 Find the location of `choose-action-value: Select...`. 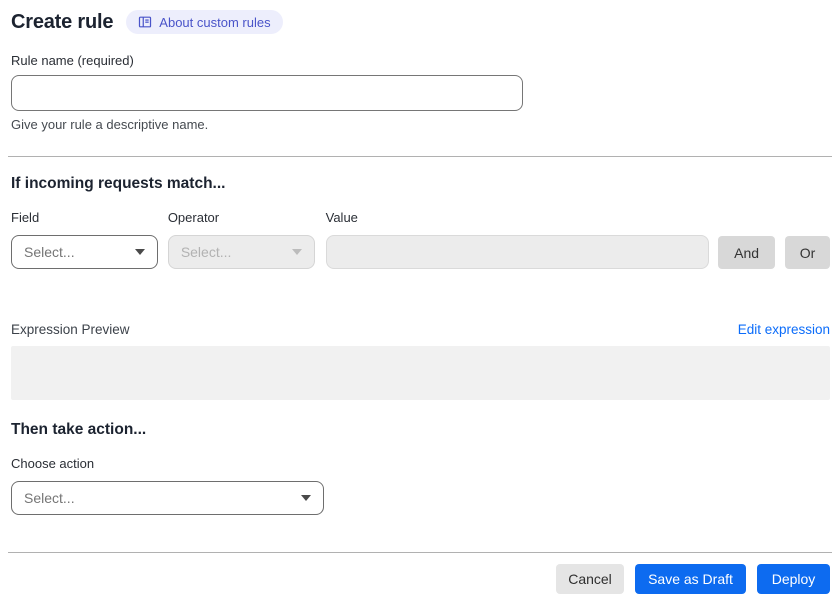

choose-action-value: Select... is located at coordinates (49, 498).